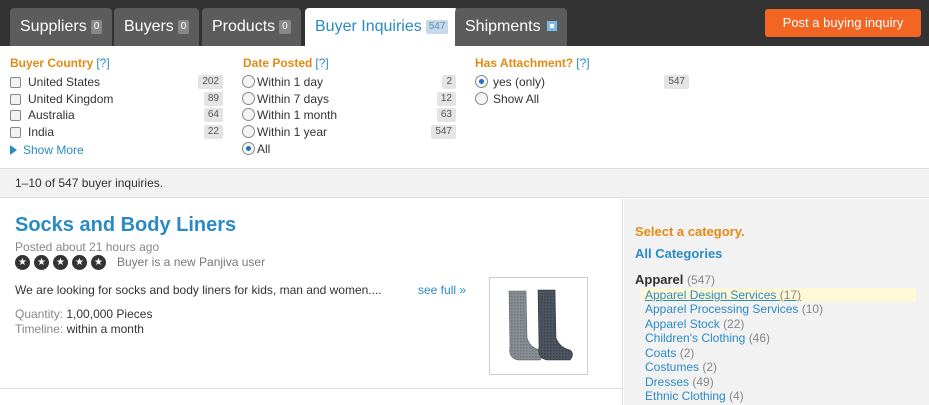  I want to click on sidebar-heading: Select a category., so click(690, 231).